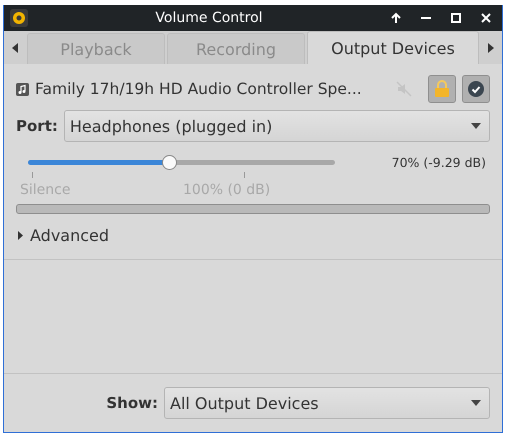  What do you see at coordinates (327, 403) in the screenshot?
I see `show-dropdown: All Output Devices` at bounding box center [327, 403].